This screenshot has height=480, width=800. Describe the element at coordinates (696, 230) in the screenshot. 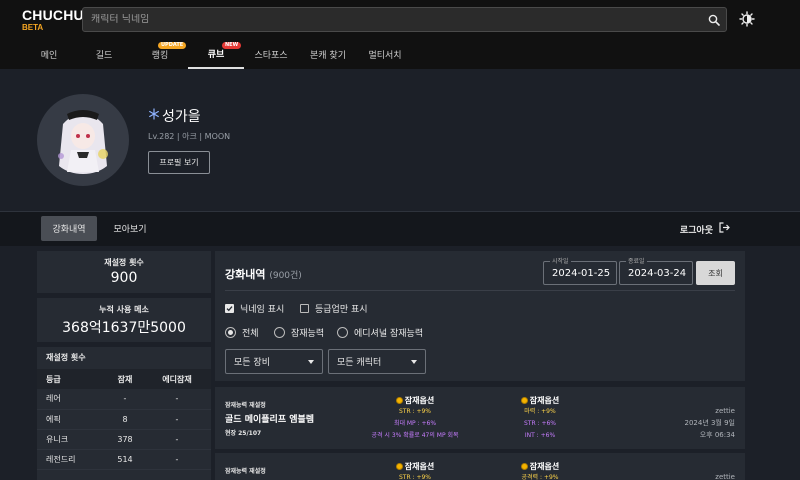

I see `logout-label: 로그아웃` at that location.